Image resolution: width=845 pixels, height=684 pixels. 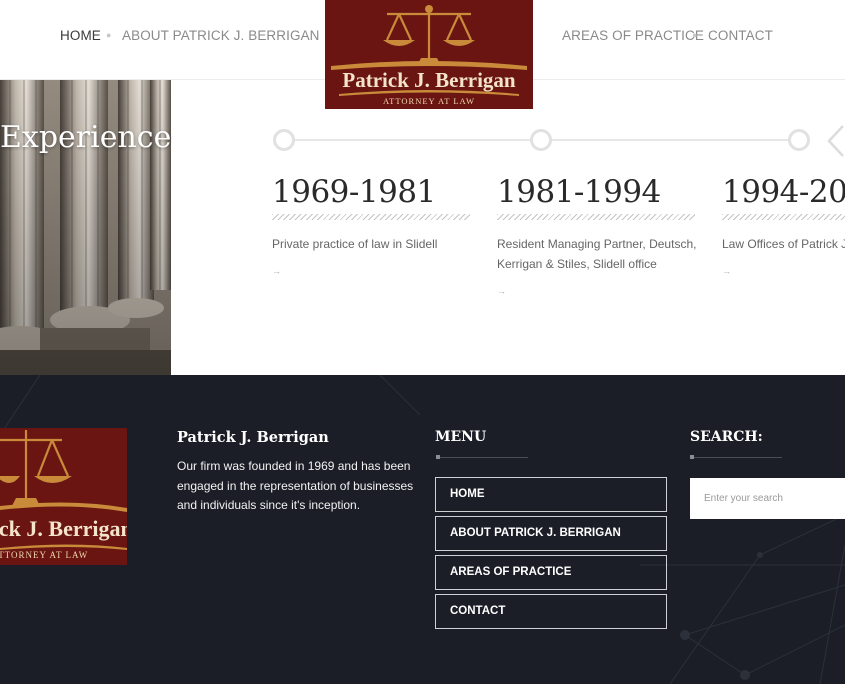 I want to click on timeline-years: 1994-200, so click(x=783, y=192).